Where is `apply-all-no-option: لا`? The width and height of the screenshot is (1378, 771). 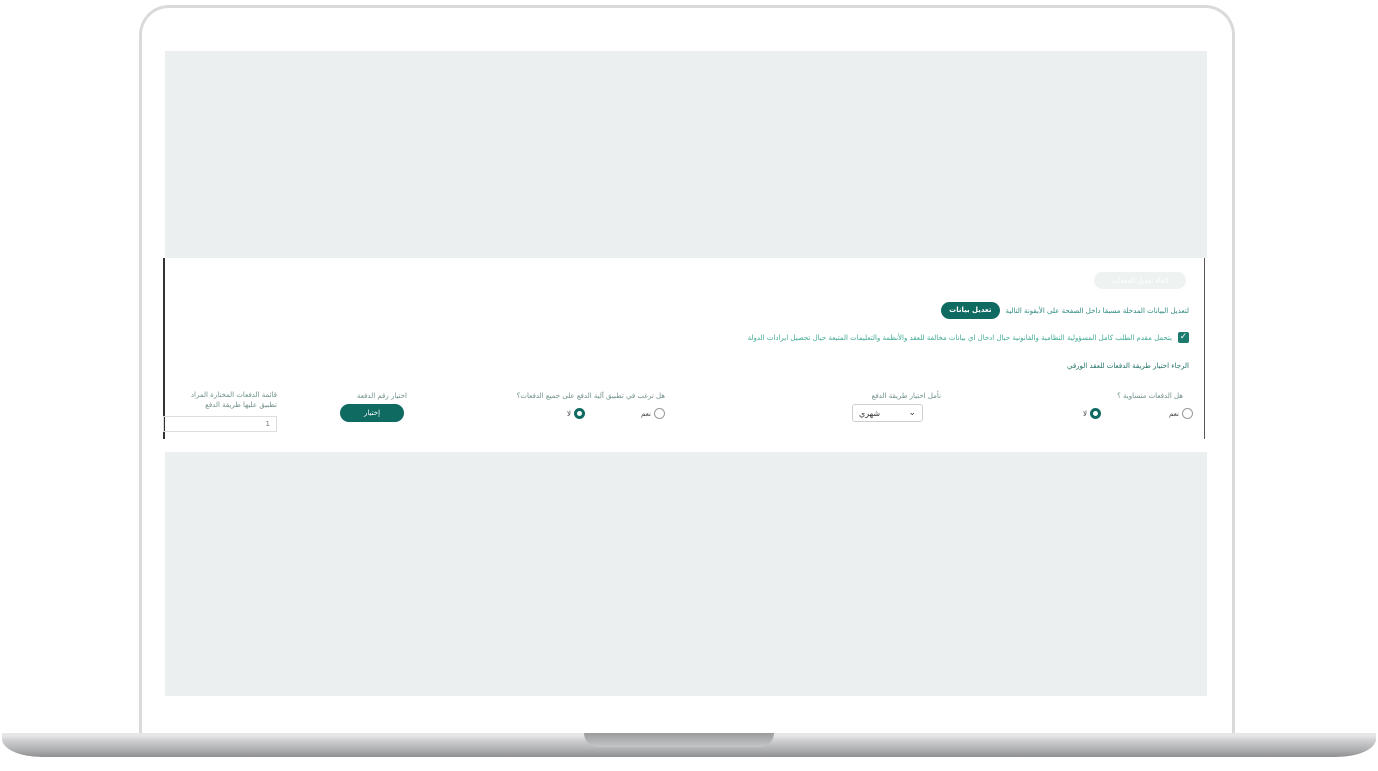
apply-all-no-option: لا is located at coordinates (576, 413).